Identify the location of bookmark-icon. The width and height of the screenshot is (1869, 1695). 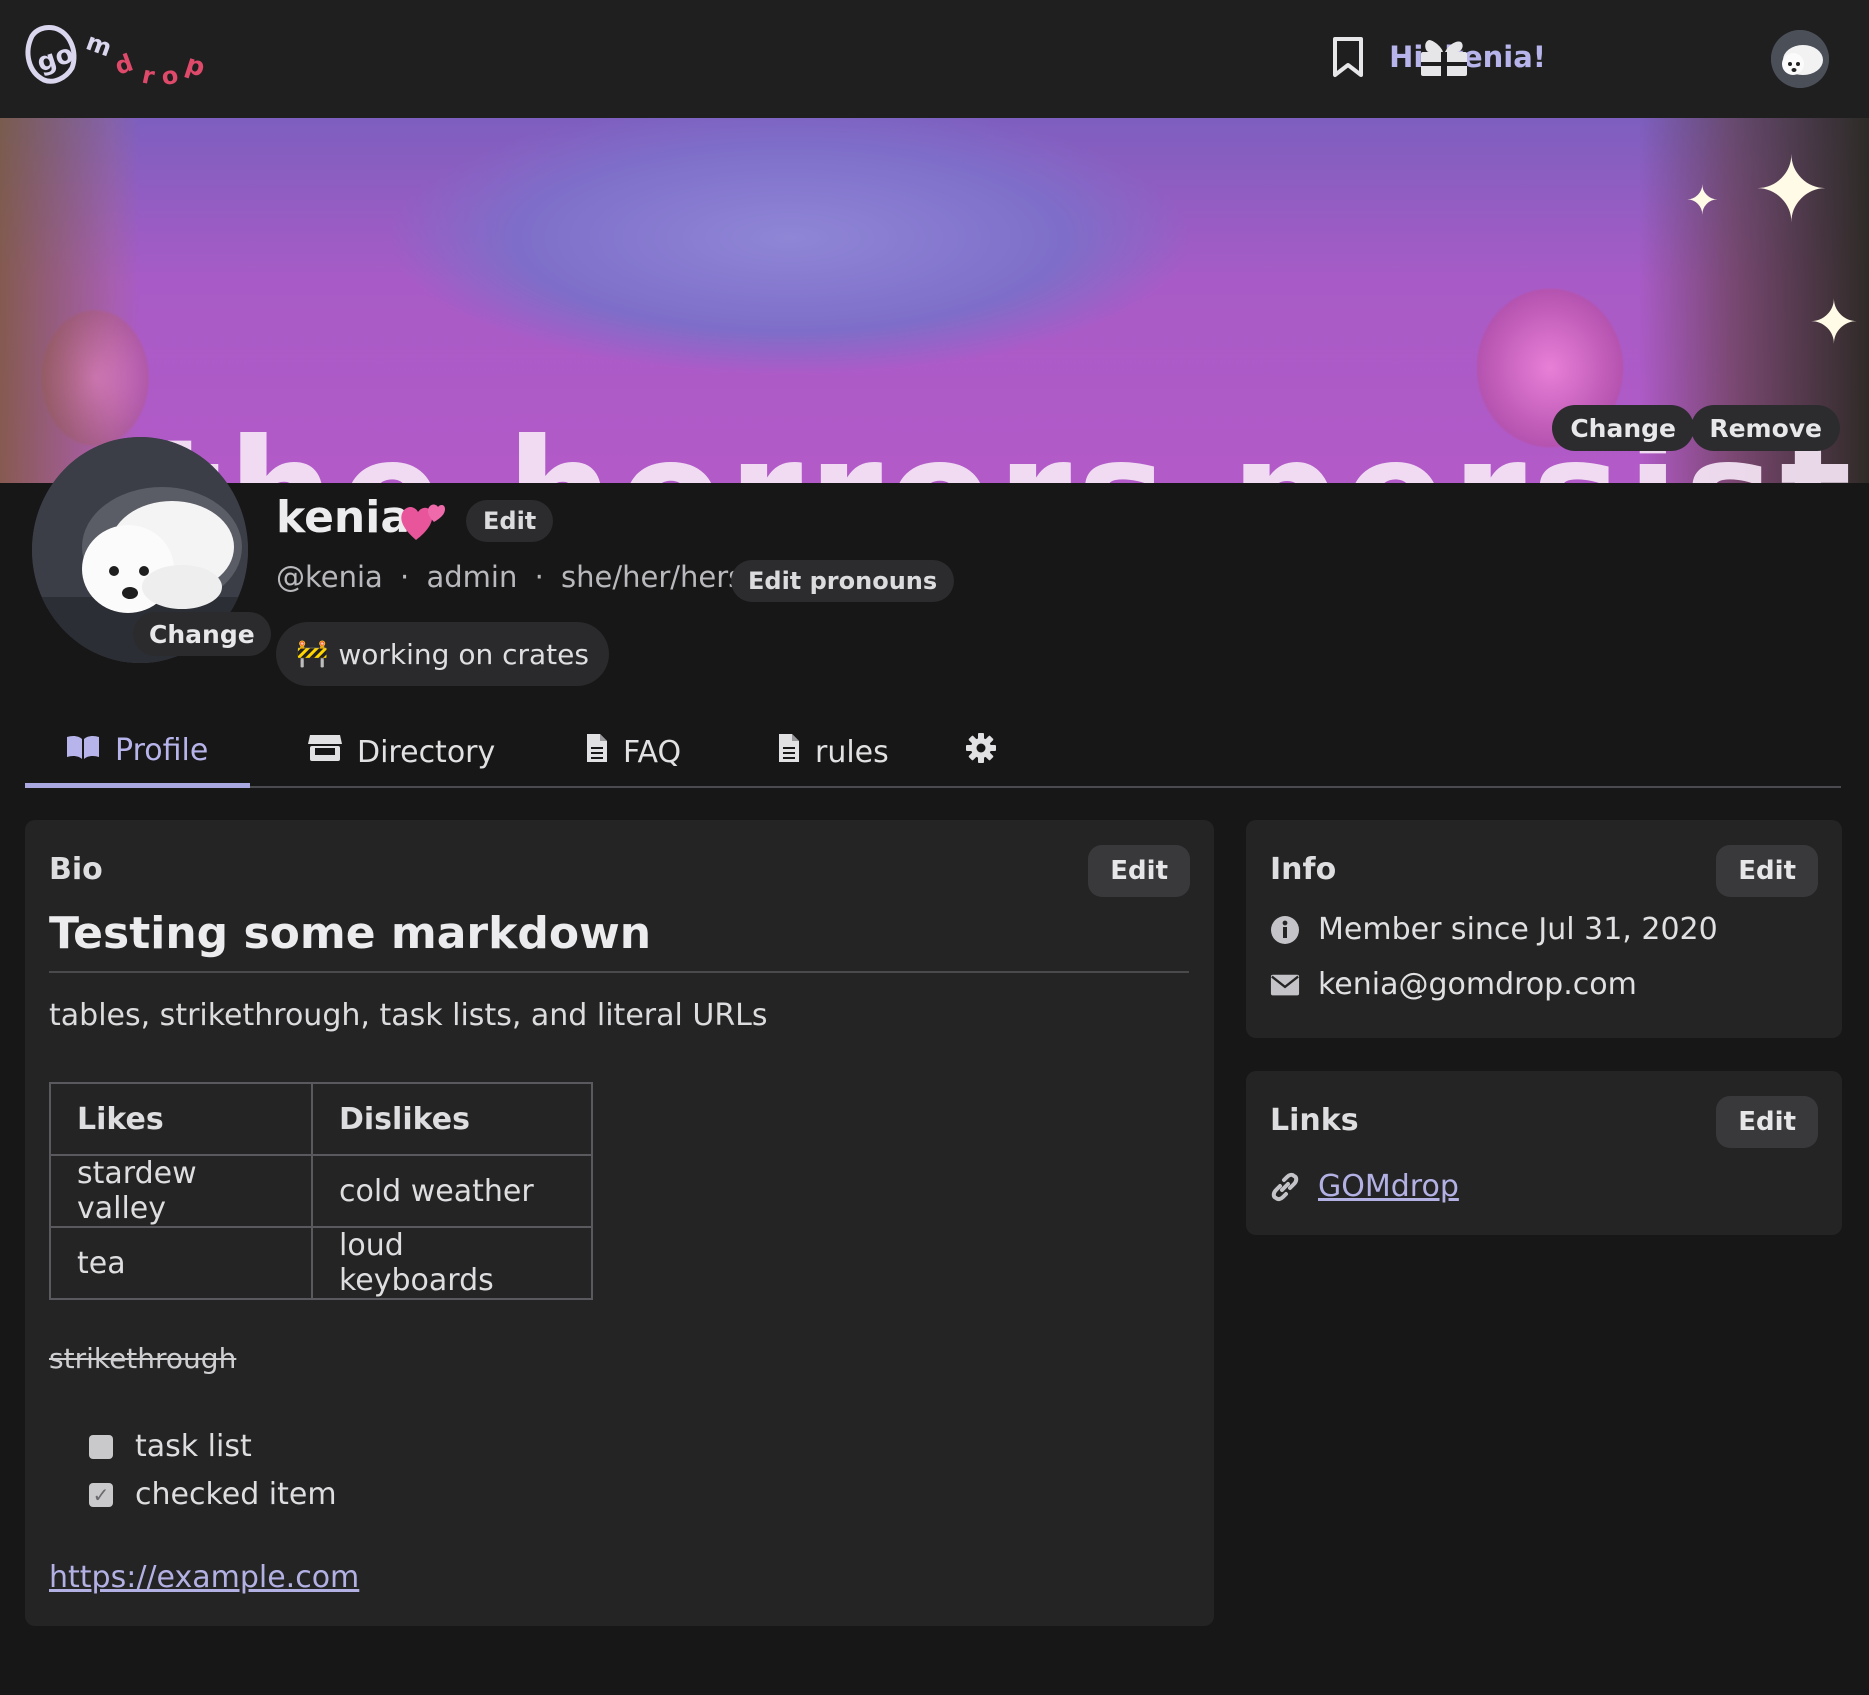
(1348, 57).